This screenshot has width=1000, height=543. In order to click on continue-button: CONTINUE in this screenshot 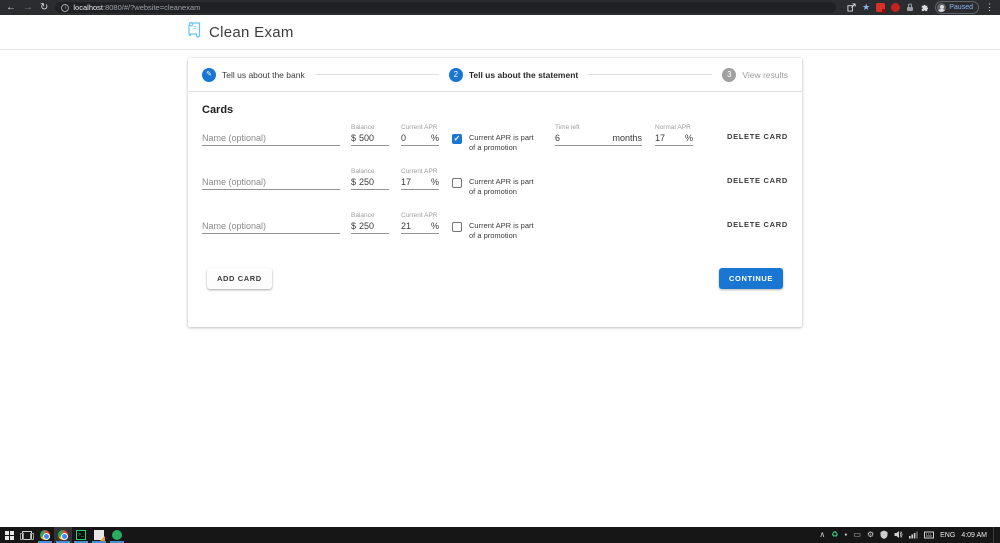, I will do `click(751, 278)`.